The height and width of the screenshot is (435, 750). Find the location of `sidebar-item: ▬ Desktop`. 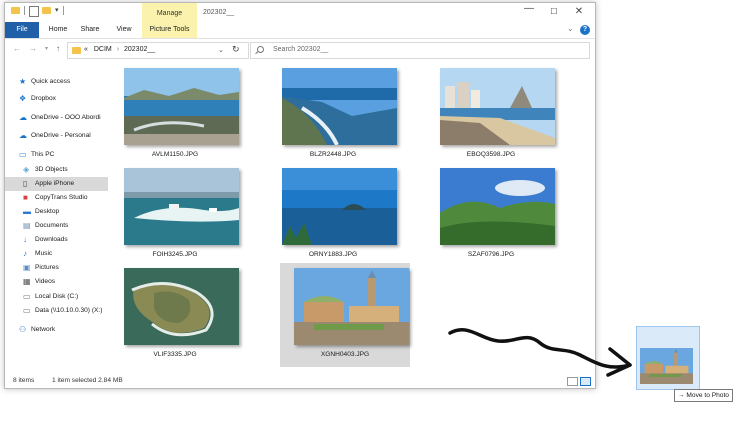

sidebar-item: ▬ Desktop is located at coordinates (56, 212).